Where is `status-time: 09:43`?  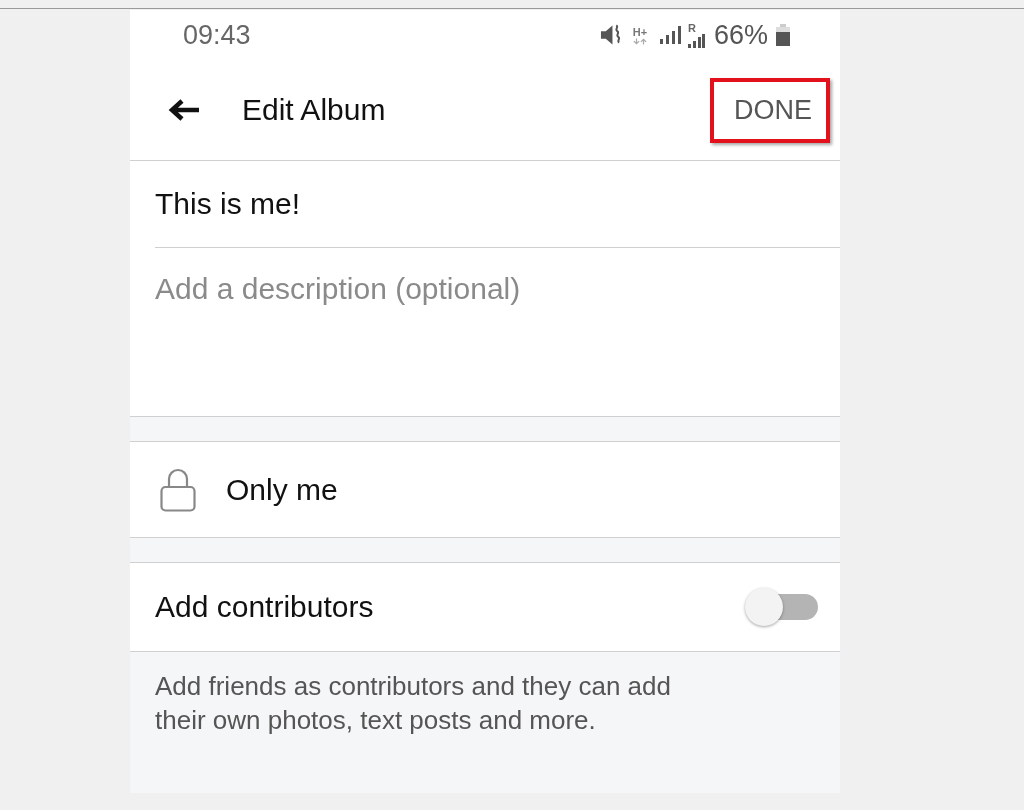
status-time: 09:43 is located at coordinates (217, 35).